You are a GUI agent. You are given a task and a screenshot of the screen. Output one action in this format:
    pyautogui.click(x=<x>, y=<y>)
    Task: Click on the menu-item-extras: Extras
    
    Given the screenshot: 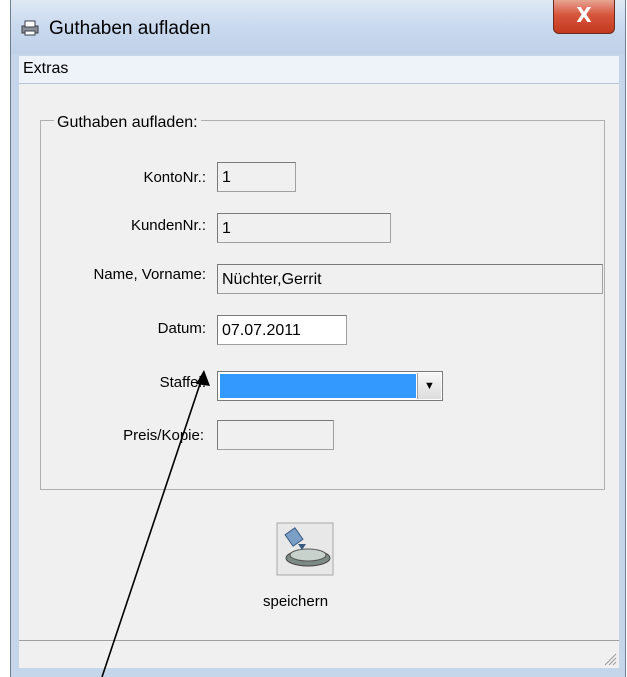 What is the action you would take?
    pyautogui.click(x=45, y=69)
    